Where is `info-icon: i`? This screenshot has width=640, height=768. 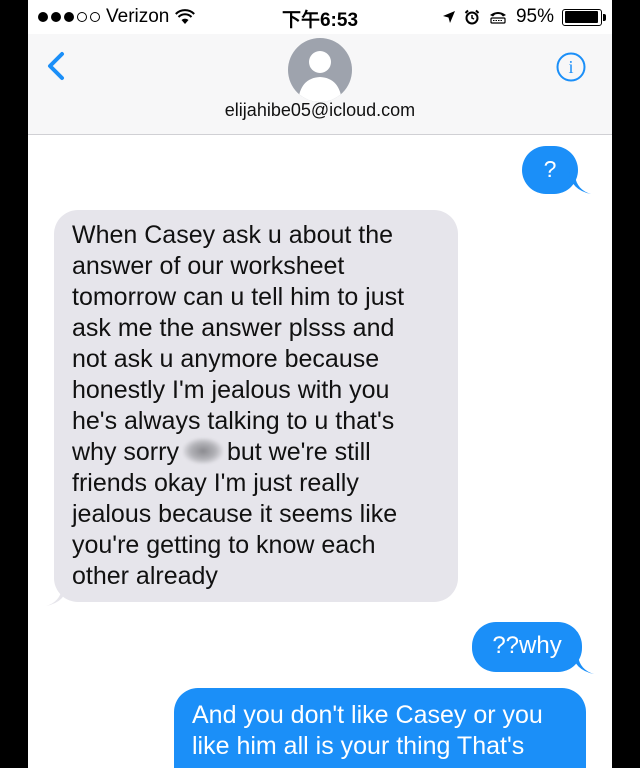 info-icon: i is located at coordinates (571, 67).